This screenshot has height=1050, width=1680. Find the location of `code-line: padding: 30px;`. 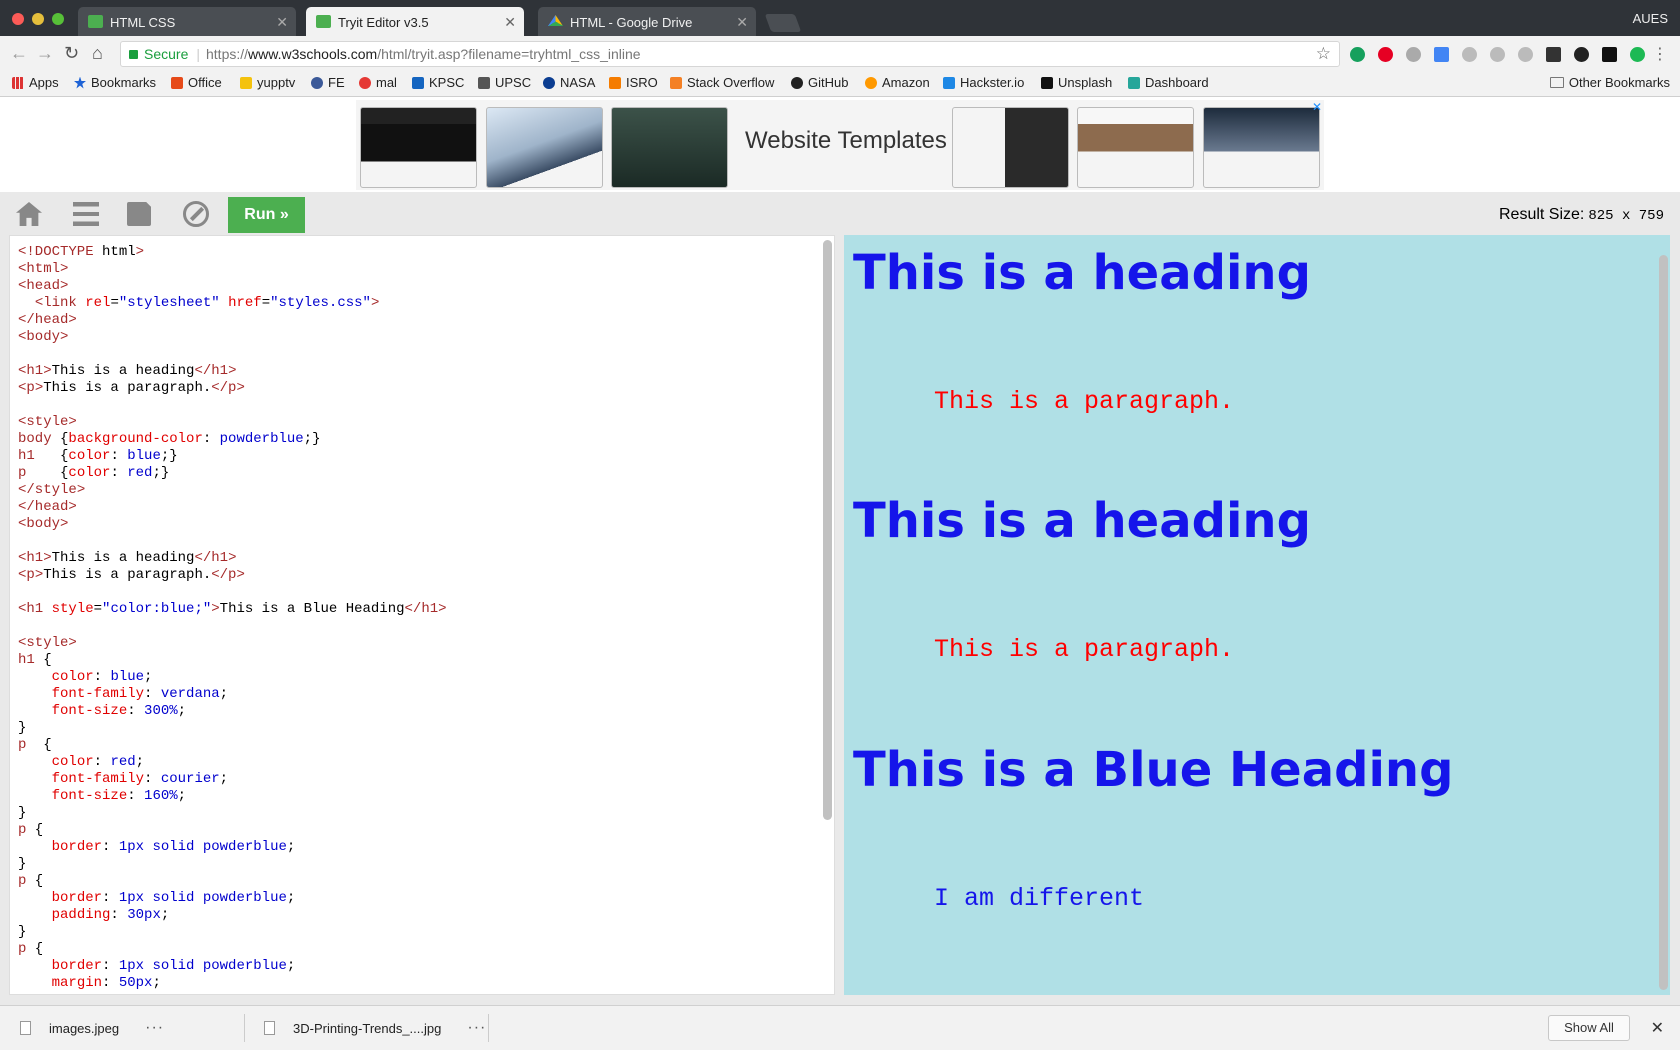

code-line: padding: 30px; is located at coordinates (426, 915).